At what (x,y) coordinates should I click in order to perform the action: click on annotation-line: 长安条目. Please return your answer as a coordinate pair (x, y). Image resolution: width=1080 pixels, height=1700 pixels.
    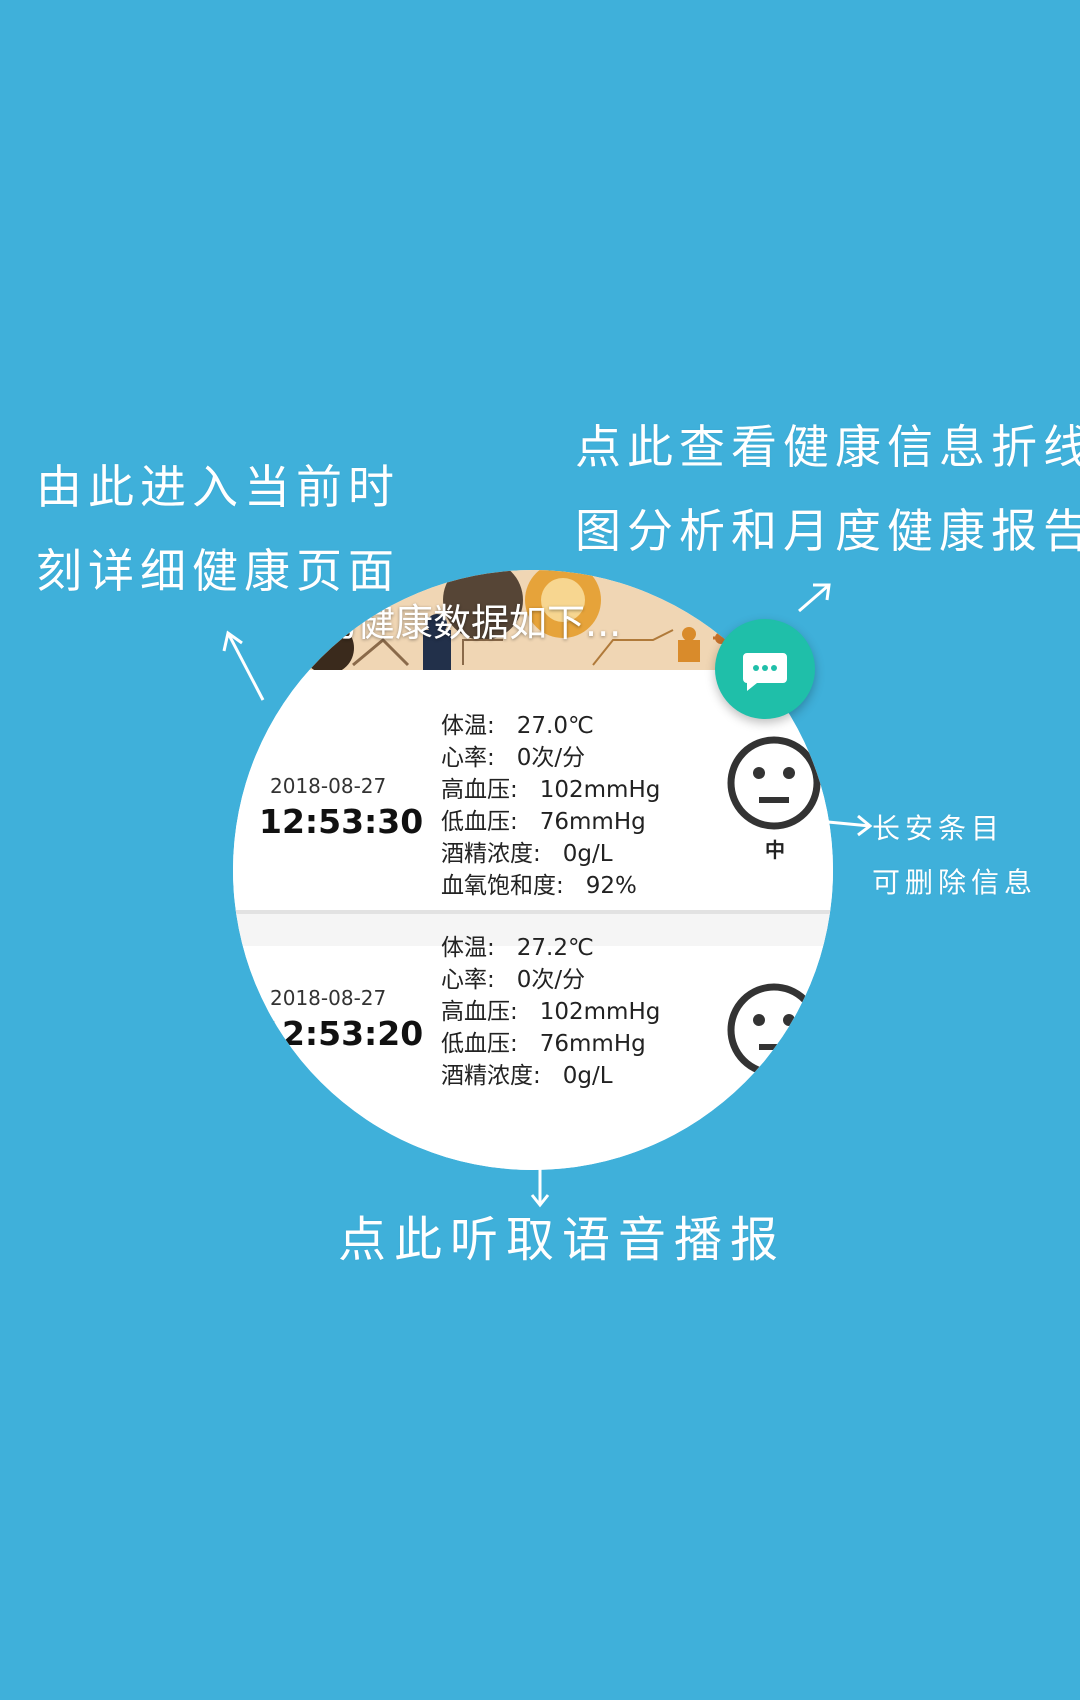
    Looking at the image, I should click on (938, 828).